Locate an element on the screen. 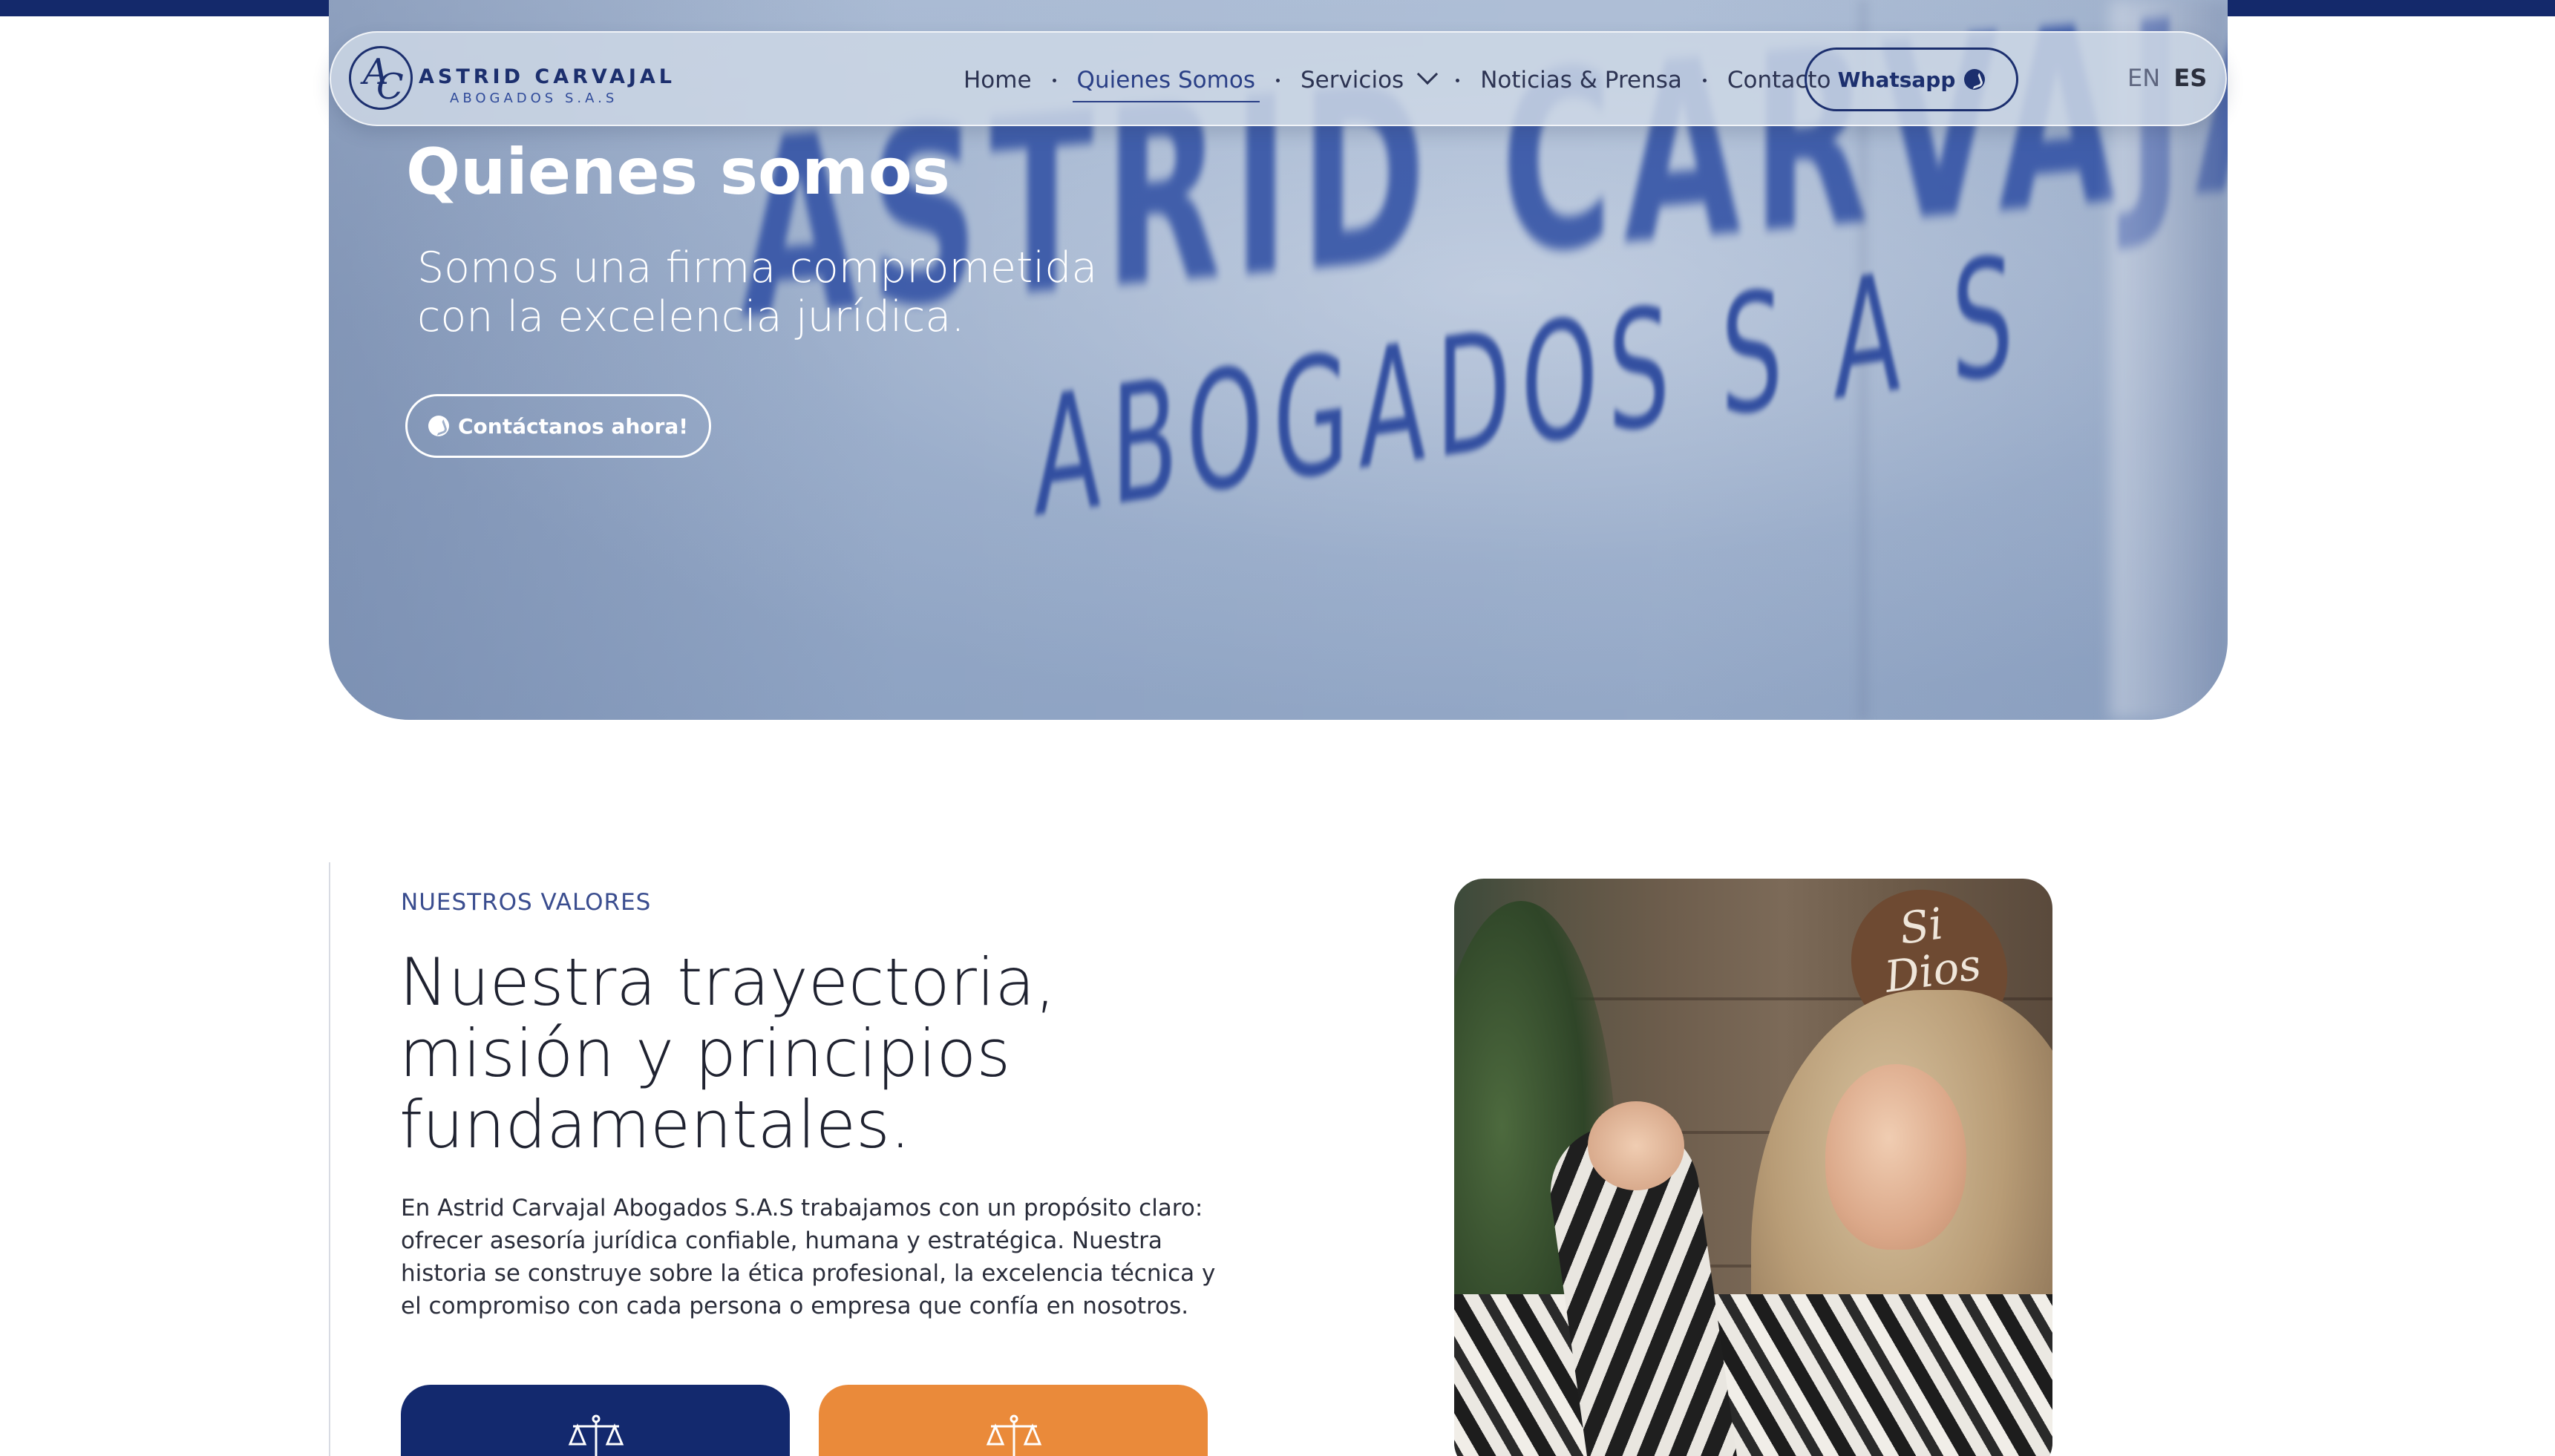  nav-item-servicios-label: Servicios is located at coordinates (1352, 81).